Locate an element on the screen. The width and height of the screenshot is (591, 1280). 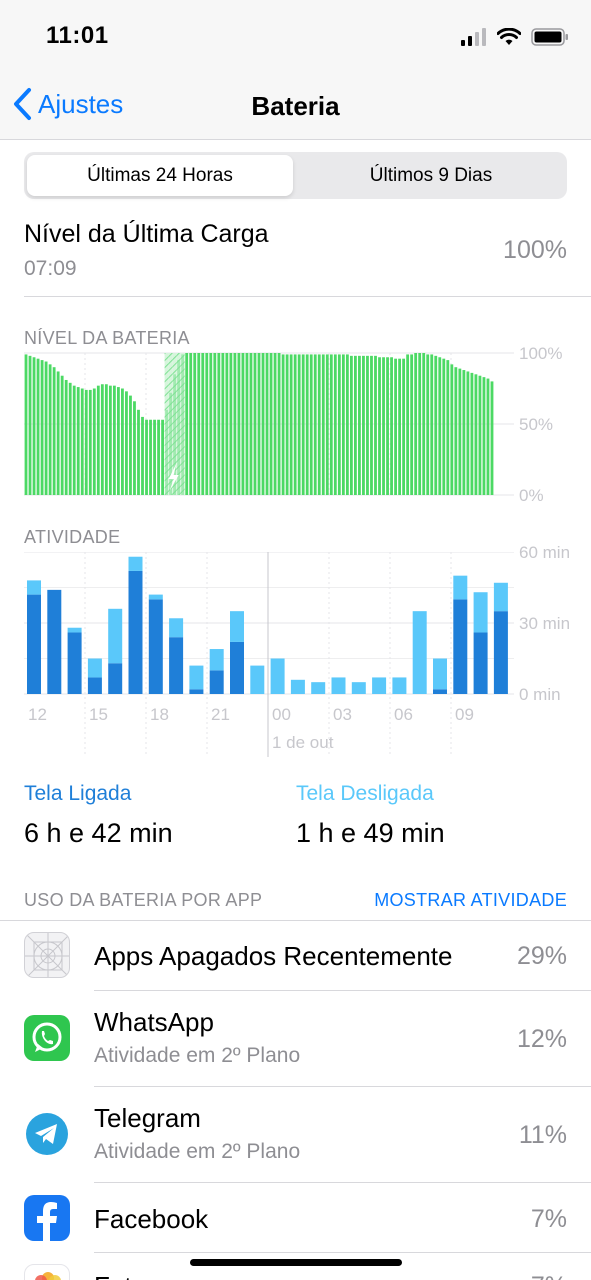
app-name: Telegram is located at coordinates (147, 1118).